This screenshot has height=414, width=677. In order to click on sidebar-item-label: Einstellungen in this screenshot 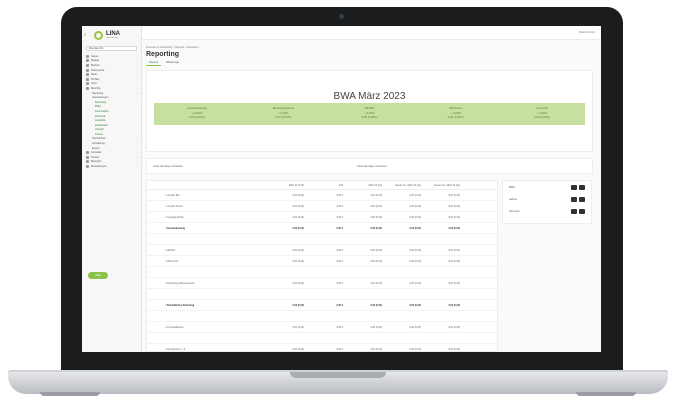, I will do `click(99, 167)`.